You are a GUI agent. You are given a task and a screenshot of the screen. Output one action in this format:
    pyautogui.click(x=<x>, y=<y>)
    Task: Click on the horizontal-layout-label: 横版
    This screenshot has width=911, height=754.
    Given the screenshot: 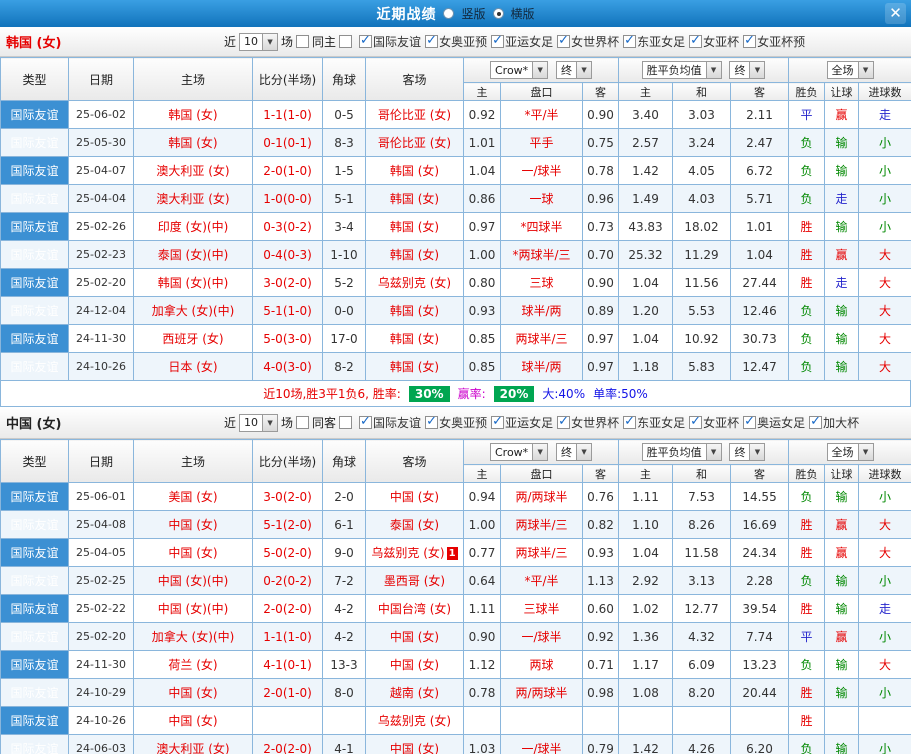 What is the action you would take?
    pyautogui.click(x=523, y=13)
    